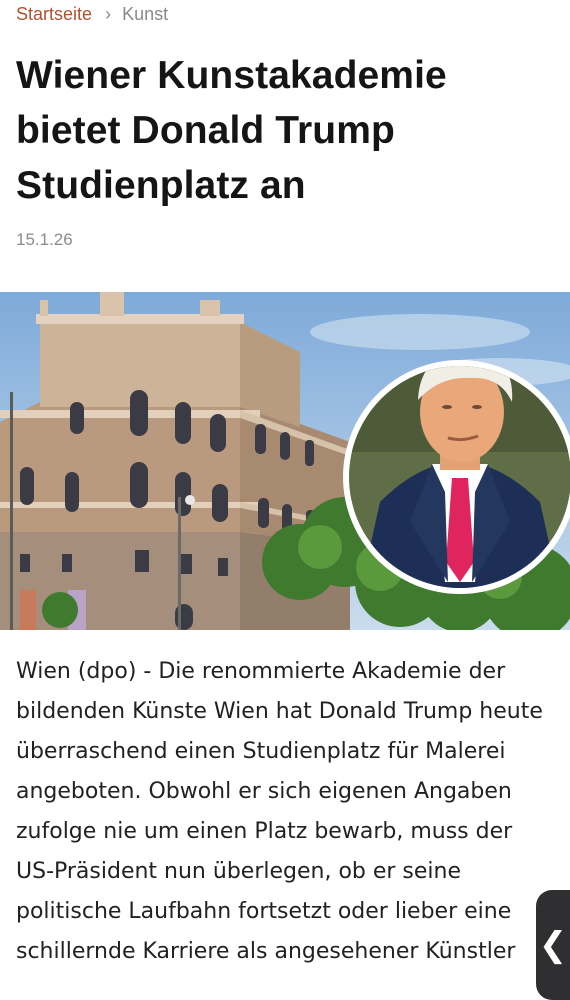 Image resolution: width=570 pixels, height=1000 pixels. Describe the element at coordinates (44, 239) in the screenshot. I see `article-date: 15.1.26` at that location.